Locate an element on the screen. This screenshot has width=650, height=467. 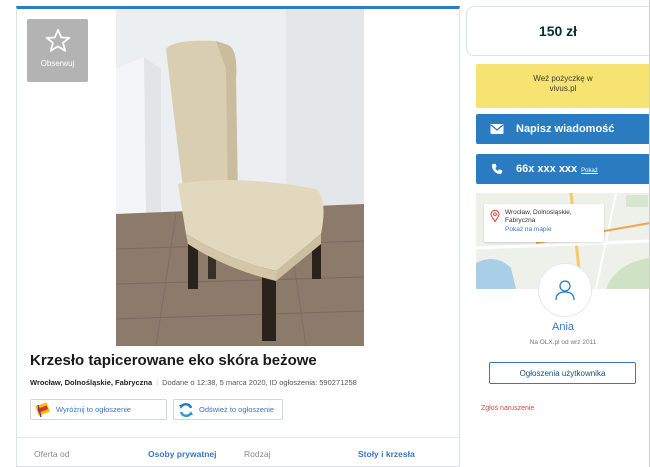
attribute-value-type: Stoły i krzesła is located at coordinates (386, 454).